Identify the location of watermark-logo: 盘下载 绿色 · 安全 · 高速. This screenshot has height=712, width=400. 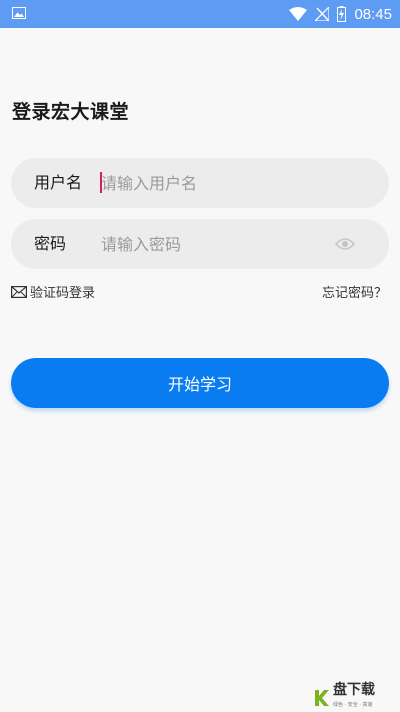
(344, 697).